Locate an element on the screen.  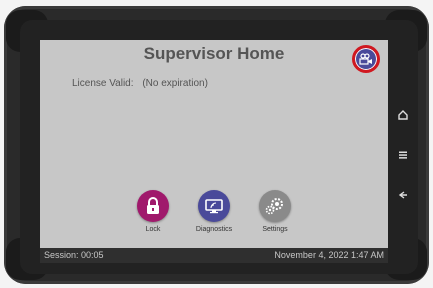
device-nav-bar is located at coordinates (403, 155).